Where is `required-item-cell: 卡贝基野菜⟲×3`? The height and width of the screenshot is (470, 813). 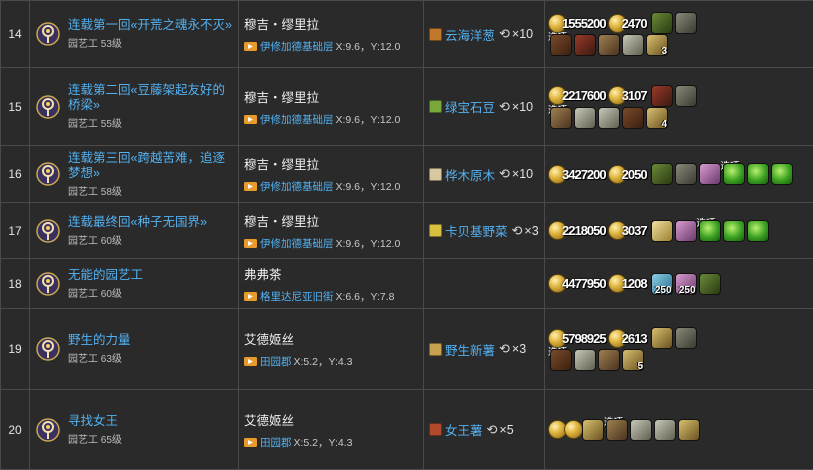
required-item-cell: 卡贝基野菜⟲×3 is located at coordinates (484, 231).